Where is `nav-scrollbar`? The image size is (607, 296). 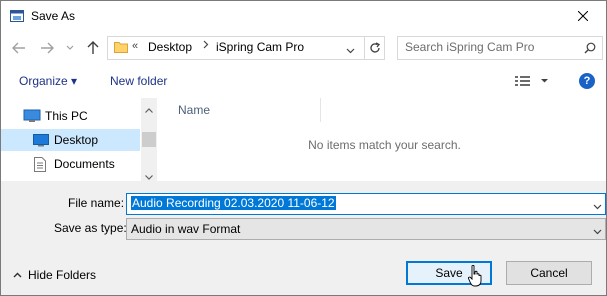
nav-scrollbar is located at coordinates (149, 139).